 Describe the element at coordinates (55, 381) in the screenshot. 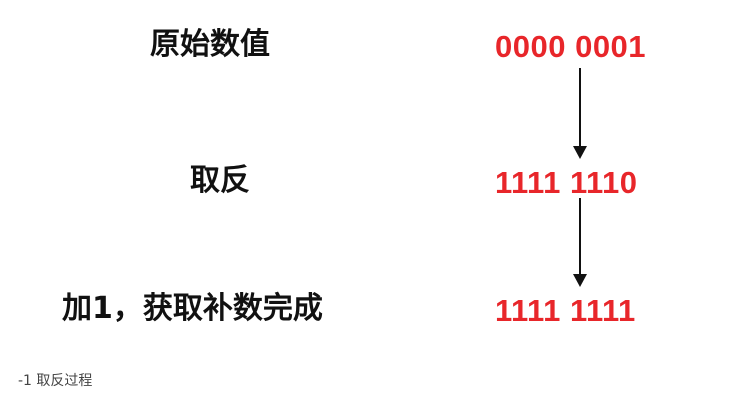

I see `figure-caption: -1 取反过程` at that location.